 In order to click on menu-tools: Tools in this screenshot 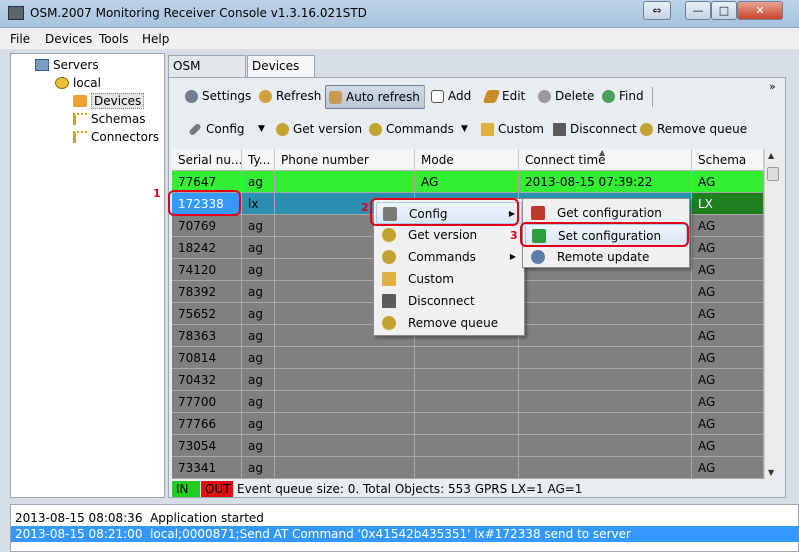, I will do `click(114, 39)`.